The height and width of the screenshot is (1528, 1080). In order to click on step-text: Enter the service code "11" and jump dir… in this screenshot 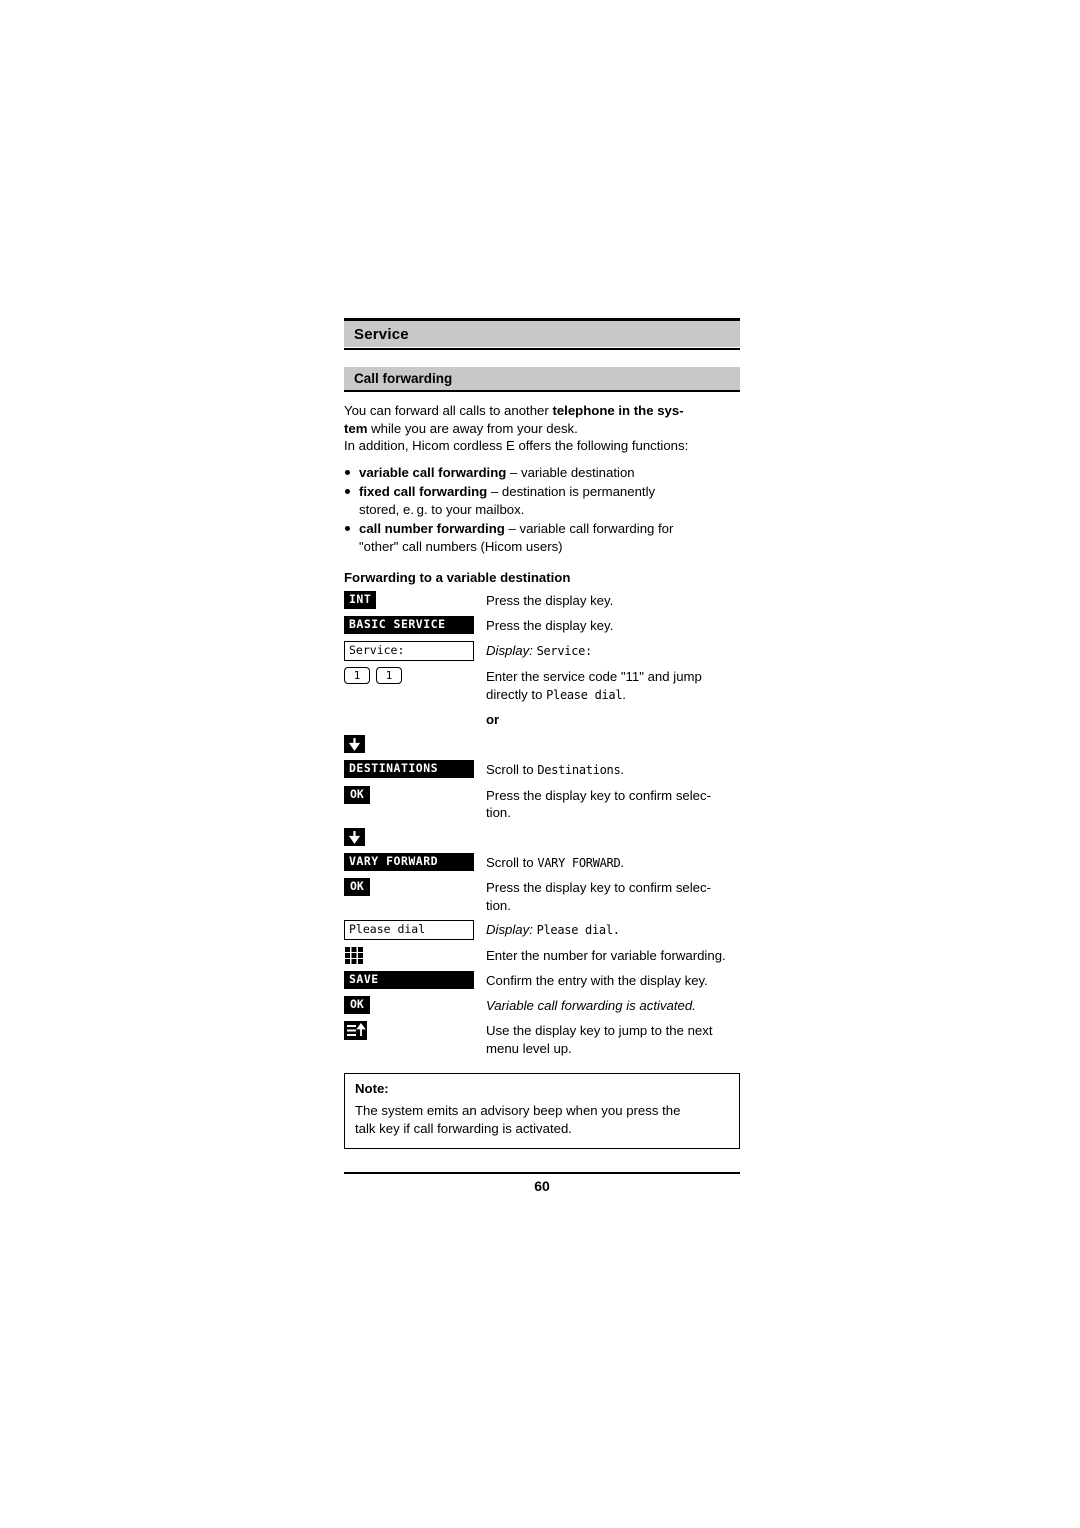, I will do `click(594, 685)`.